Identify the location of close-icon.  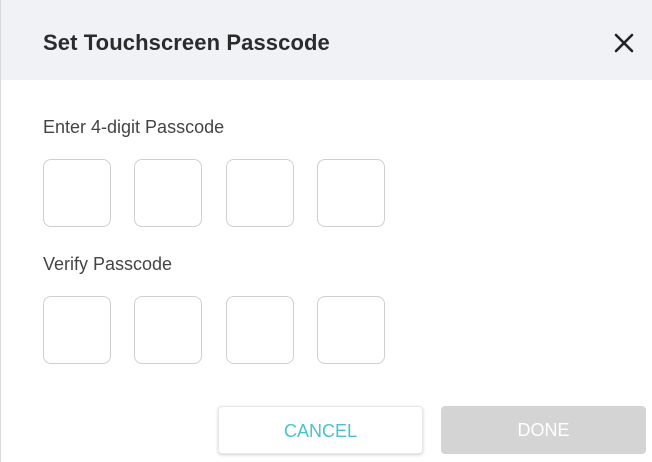
(624, 43).